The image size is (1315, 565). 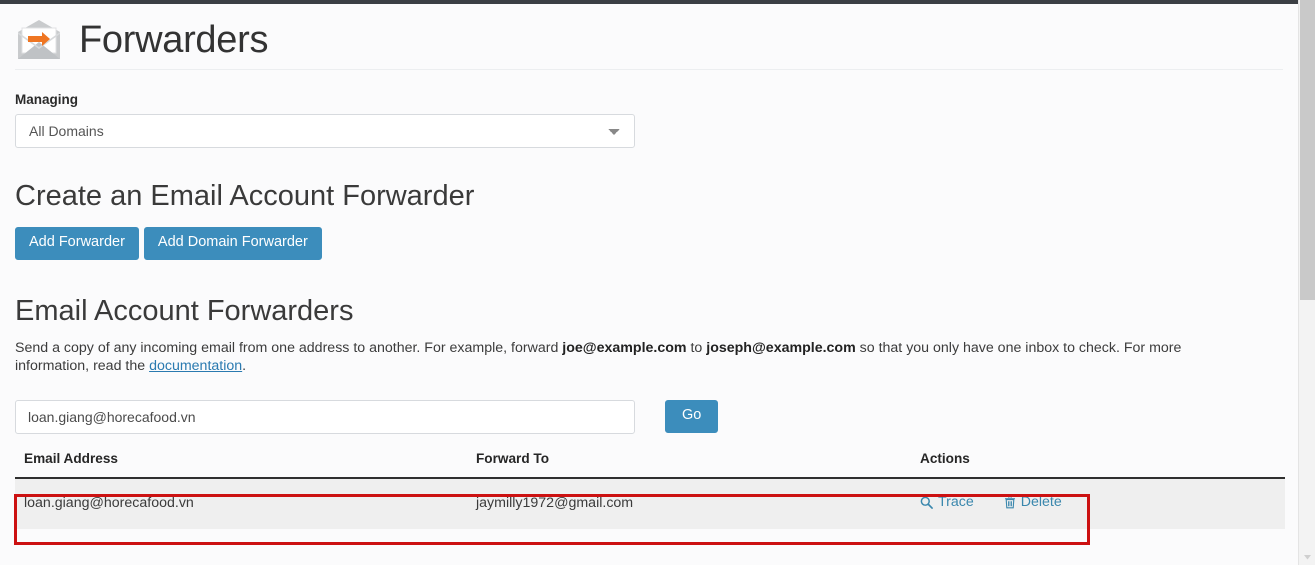 I want to click on table-head: Email Address Forward To Actions, so click(x=650, y=464).